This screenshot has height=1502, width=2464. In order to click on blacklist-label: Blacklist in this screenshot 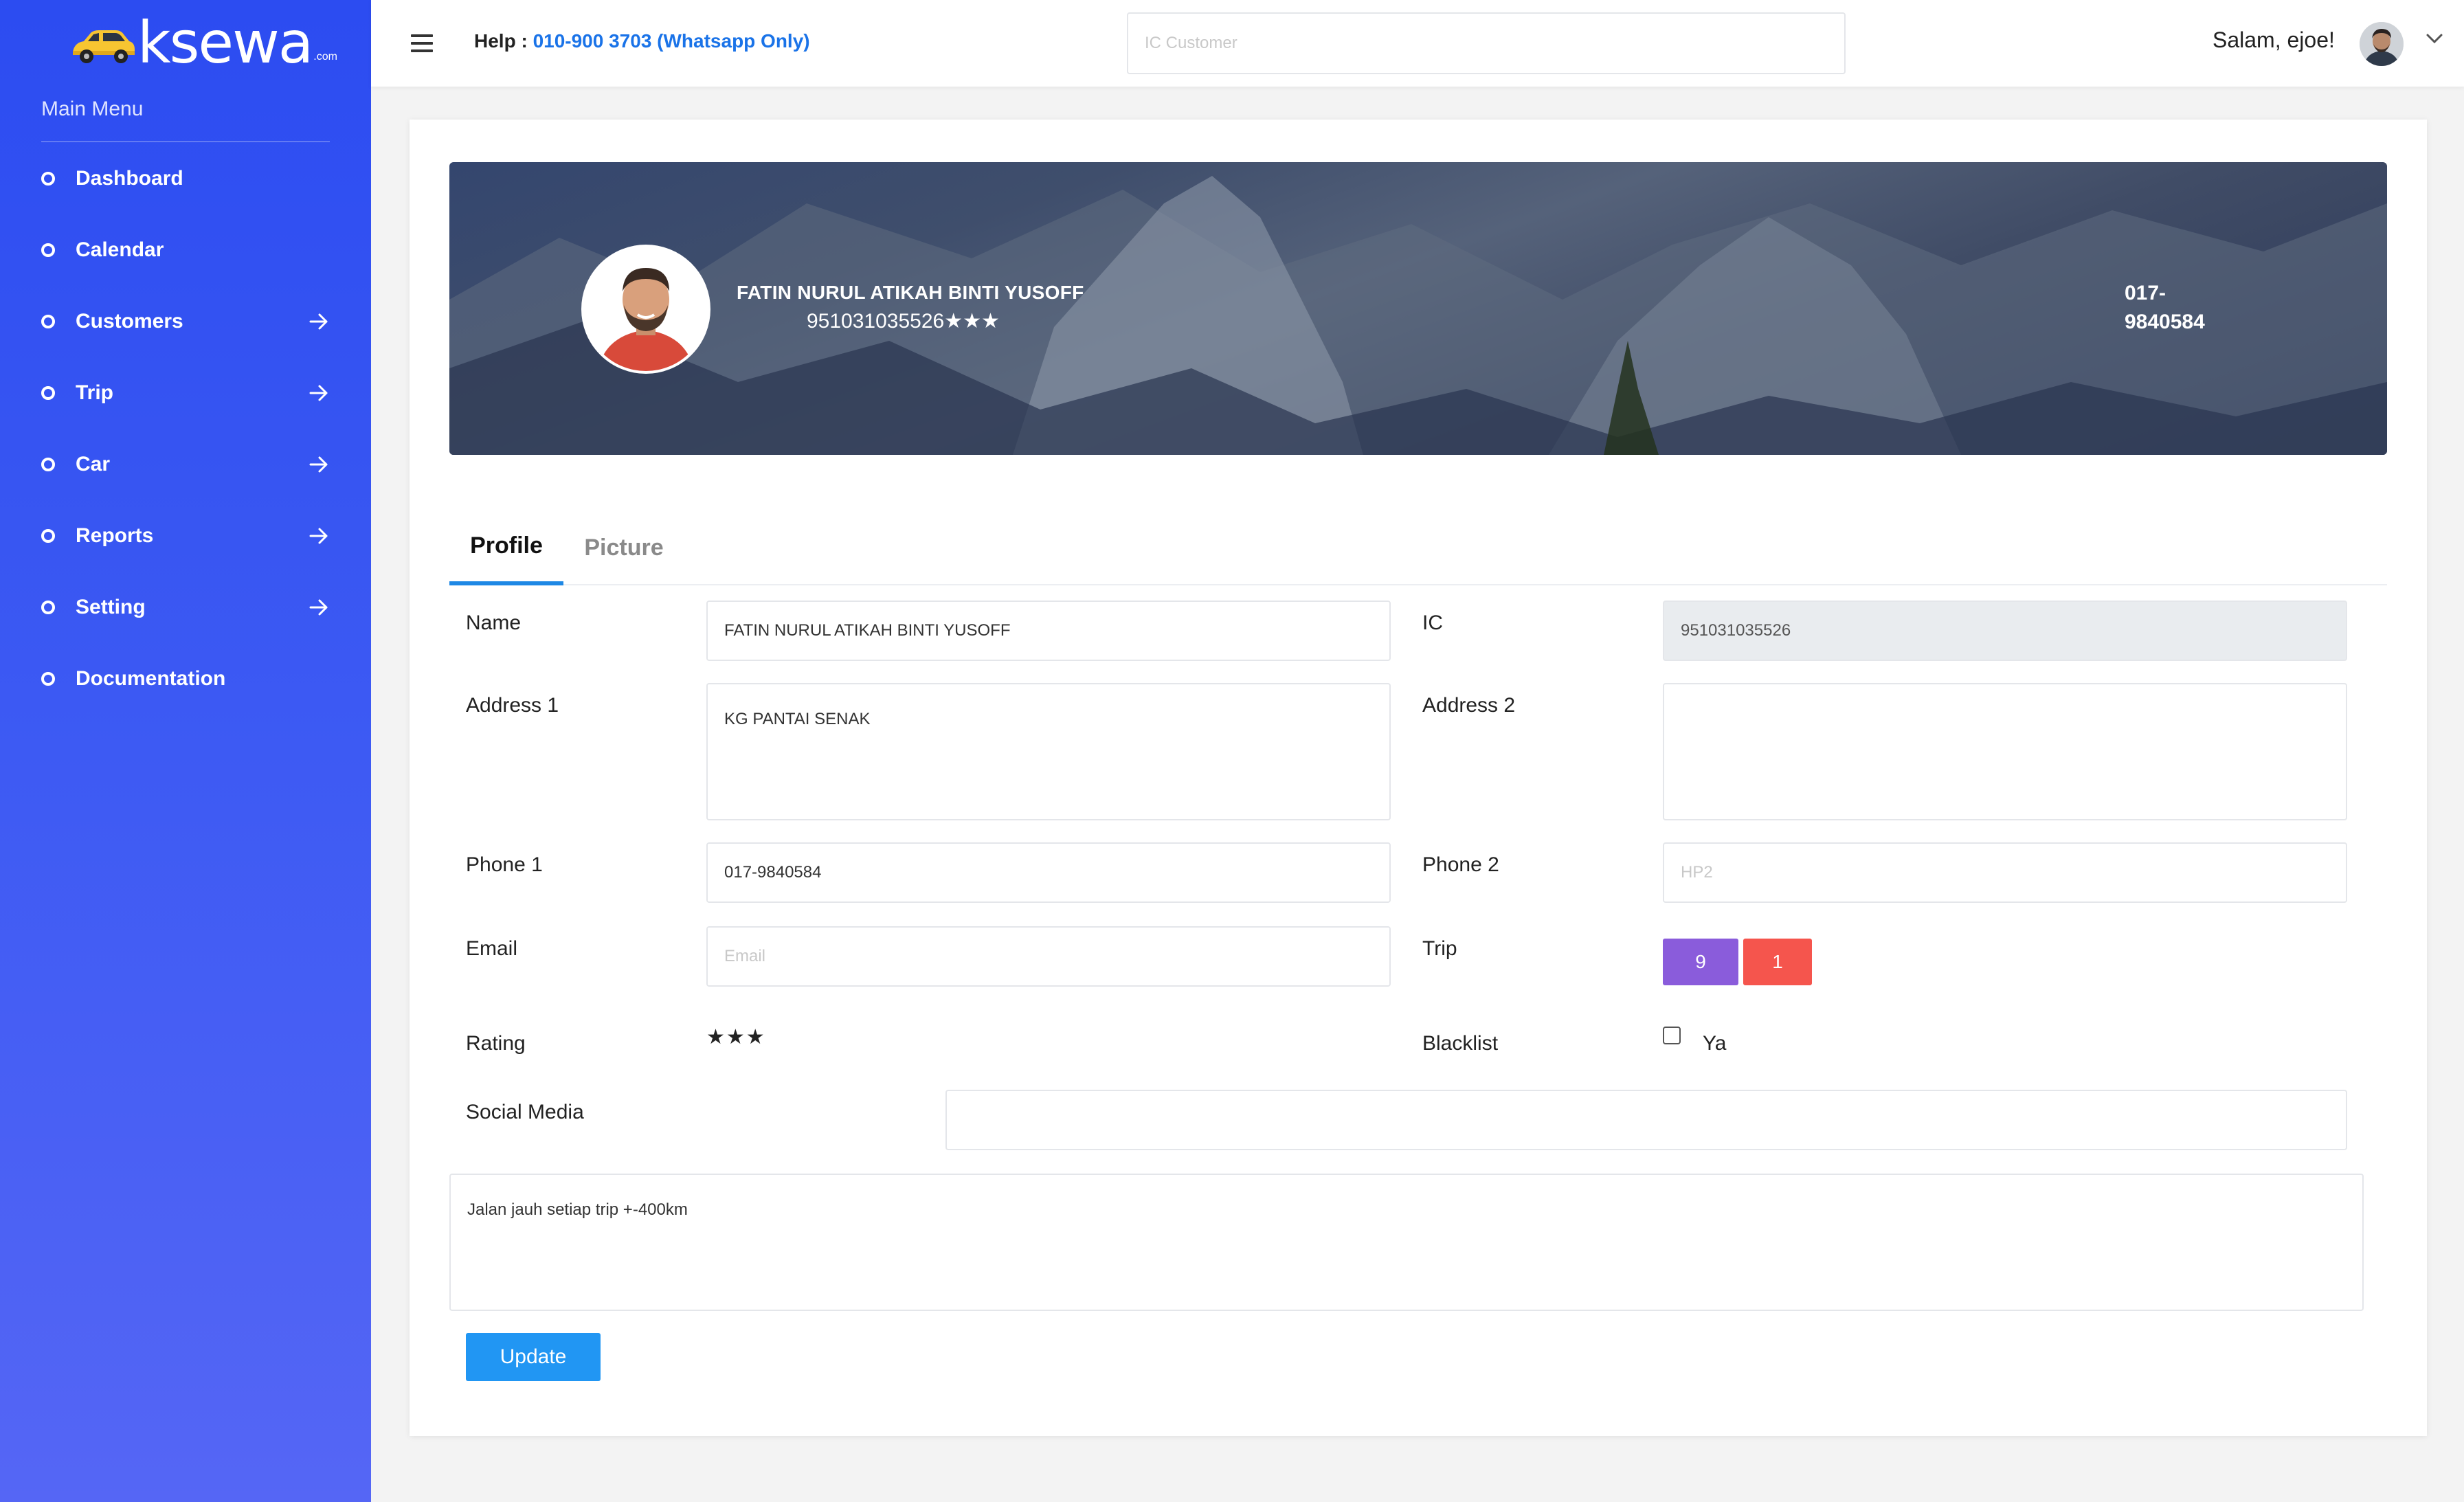, I will do `click(1460, 1043)`.